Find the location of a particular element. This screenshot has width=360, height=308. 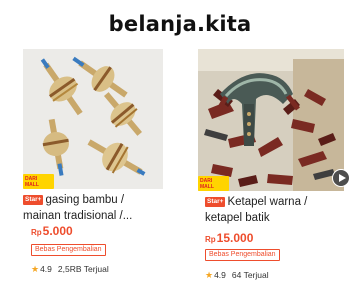

sold-count: 2,5RB Terjual is located at coordinates (83, 269).